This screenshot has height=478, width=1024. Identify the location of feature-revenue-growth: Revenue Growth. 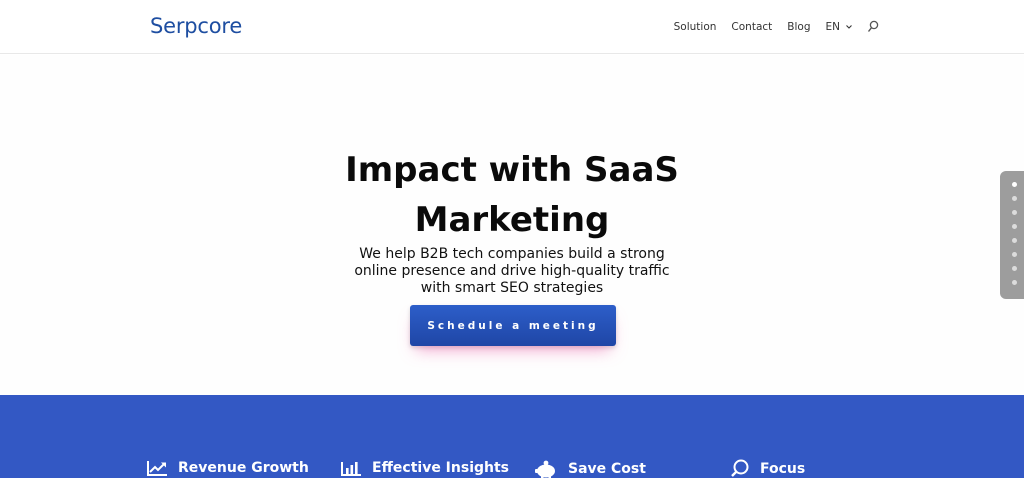
(227, 468).